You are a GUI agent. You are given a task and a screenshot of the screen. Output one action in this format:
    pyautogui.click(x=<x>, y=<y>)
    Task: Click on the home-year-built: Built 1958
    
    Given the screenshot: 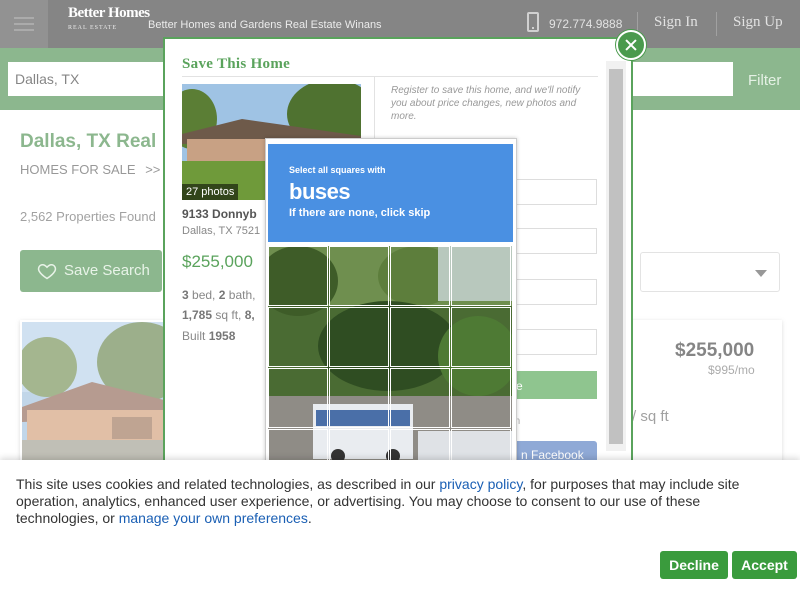 What is the action you would take?
    pyautogui.click(x=208, y=336)
    